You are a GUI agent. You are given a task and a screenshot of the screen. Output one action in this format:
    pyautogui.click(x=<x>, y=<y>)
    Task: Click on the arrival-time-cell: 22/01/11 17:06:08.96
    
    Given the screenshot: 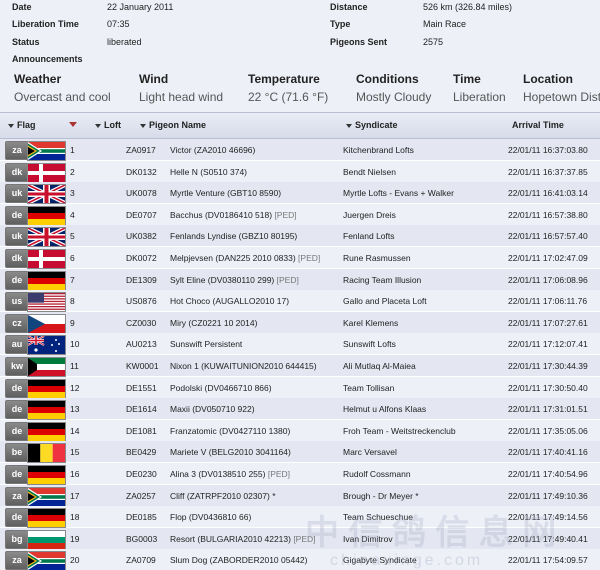 What is the action you would take?
    pyautogui.click(x=548, y=279)
    